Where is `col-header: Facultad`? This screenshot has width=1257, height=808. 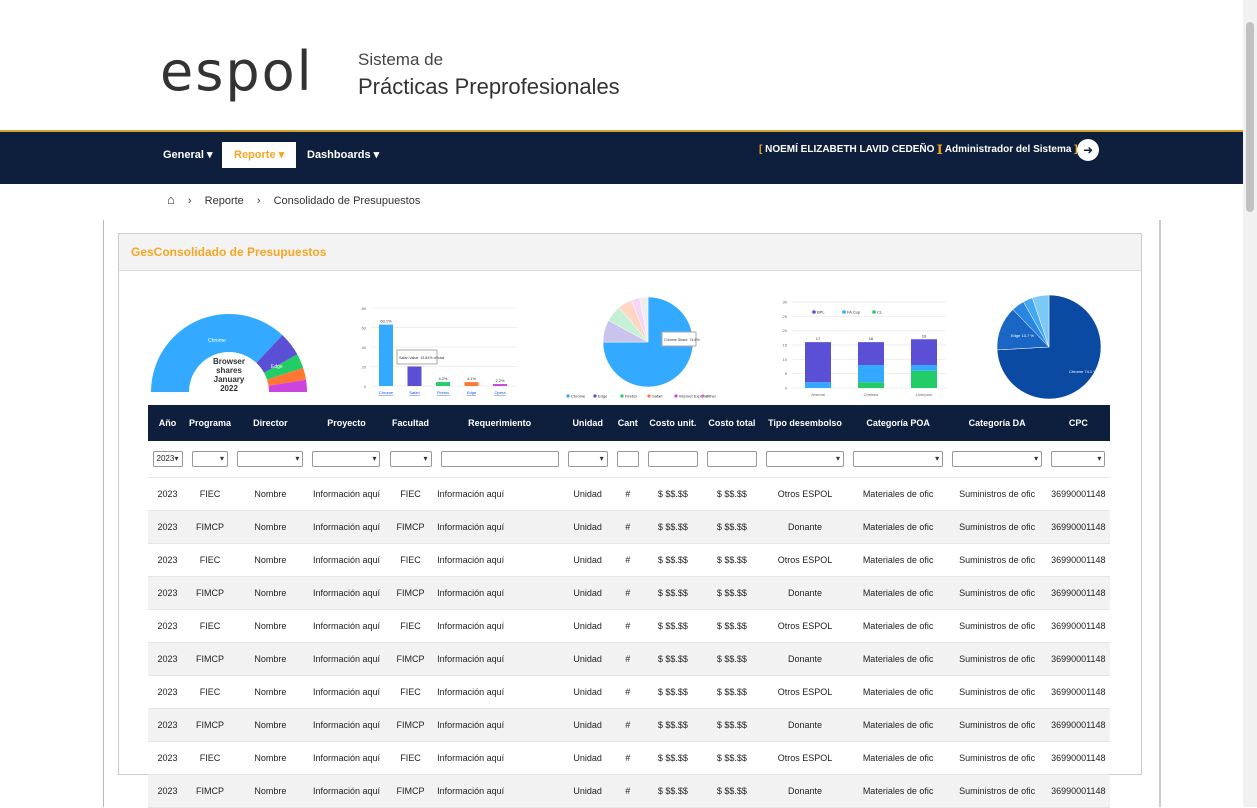
col-header: Facultad is located at coordinates (411, 423).